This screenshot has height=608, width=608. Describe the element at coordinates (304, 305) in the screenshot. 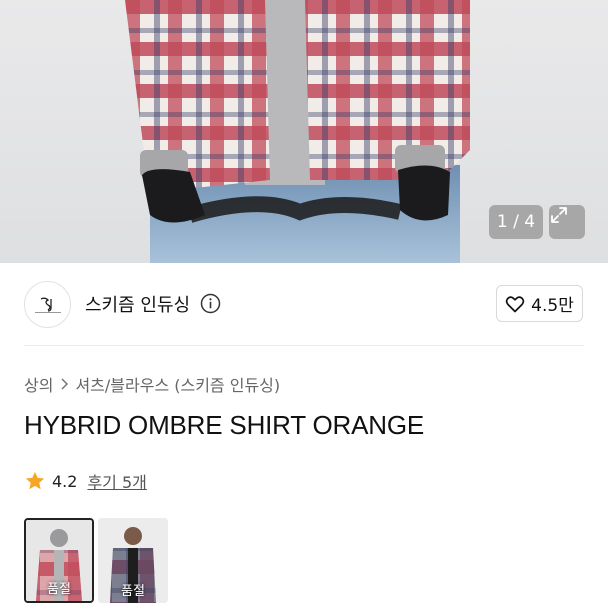

I see `shop-row: 스키즘 인듀싱 4.5만` at that location.